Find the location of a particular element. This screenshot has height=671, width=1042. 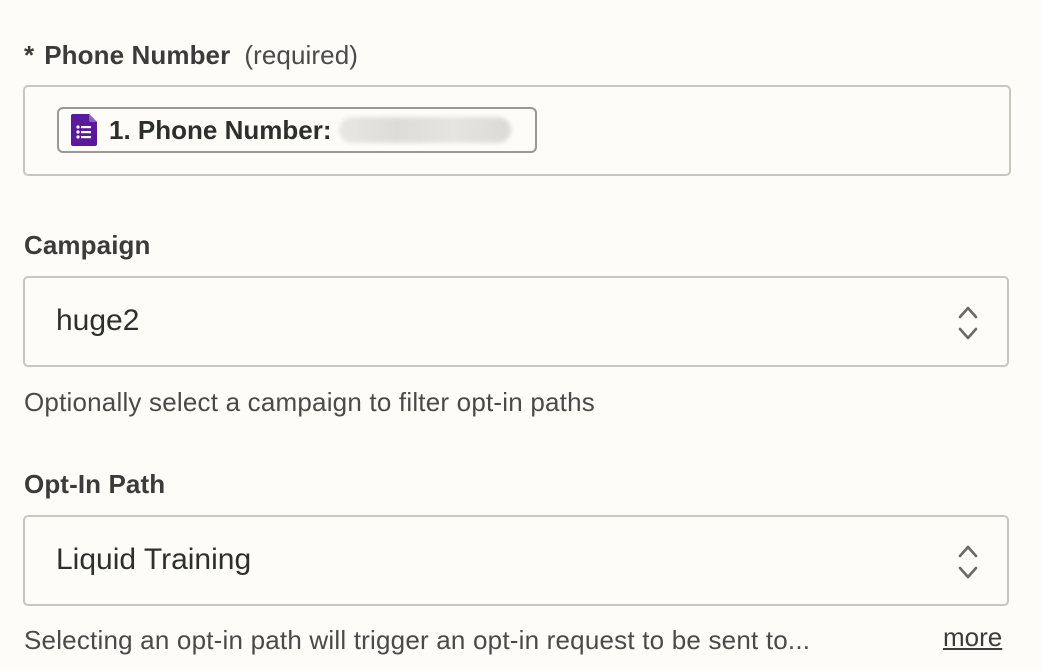

phone-number-field: 1. Phone Number: is located at coordinates (517, 130).